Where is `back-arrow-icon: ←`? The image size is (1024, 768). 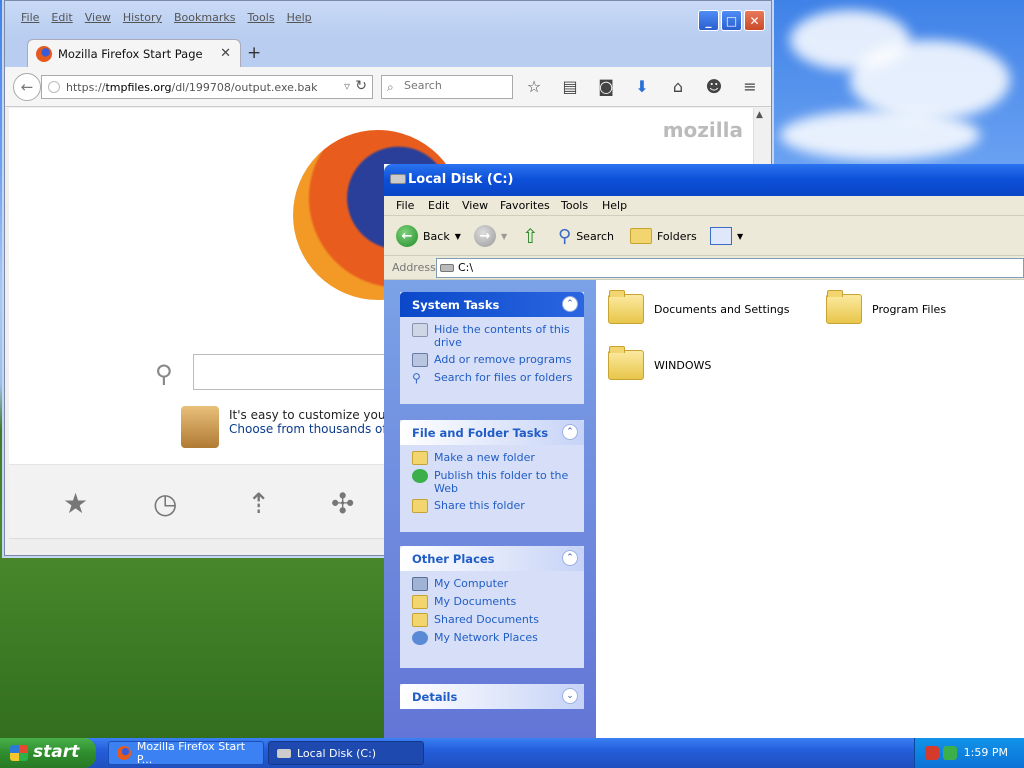 back-arrow-icon: ← is located at coordinates (27, 87).